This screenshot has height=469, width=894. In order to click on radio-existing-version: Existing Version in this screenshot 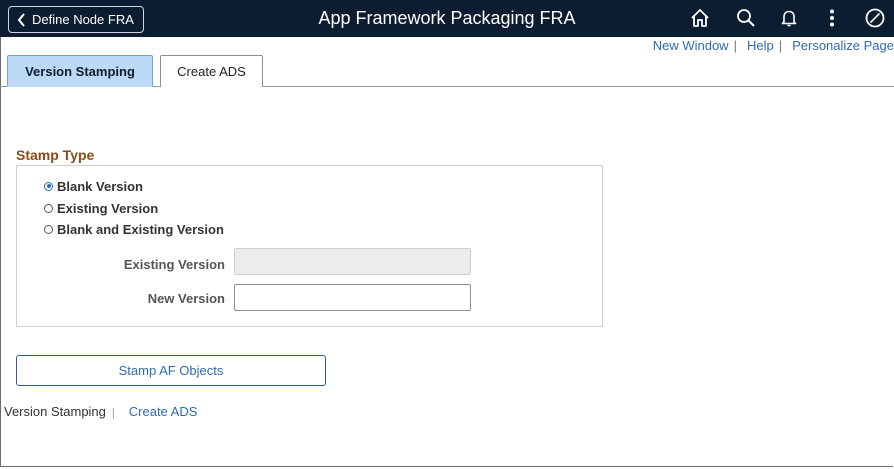, I will do `click(101, 208)`.